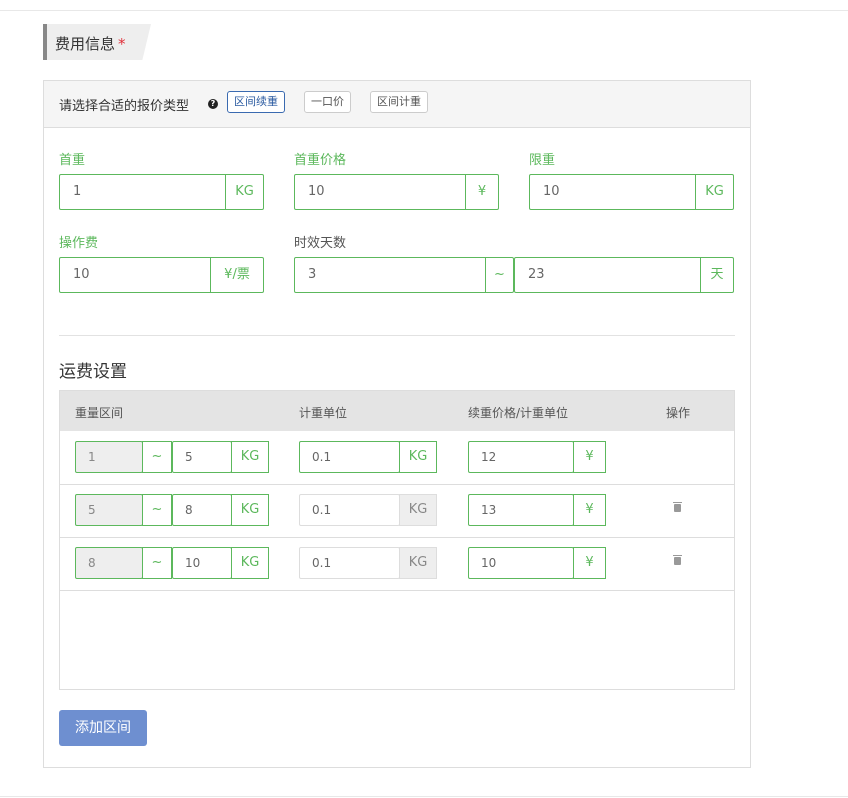 Image resolution: width=848 pixels, height=798 pixels. I want to click on freight-settings-title: 运费设置, so click(93, 372).